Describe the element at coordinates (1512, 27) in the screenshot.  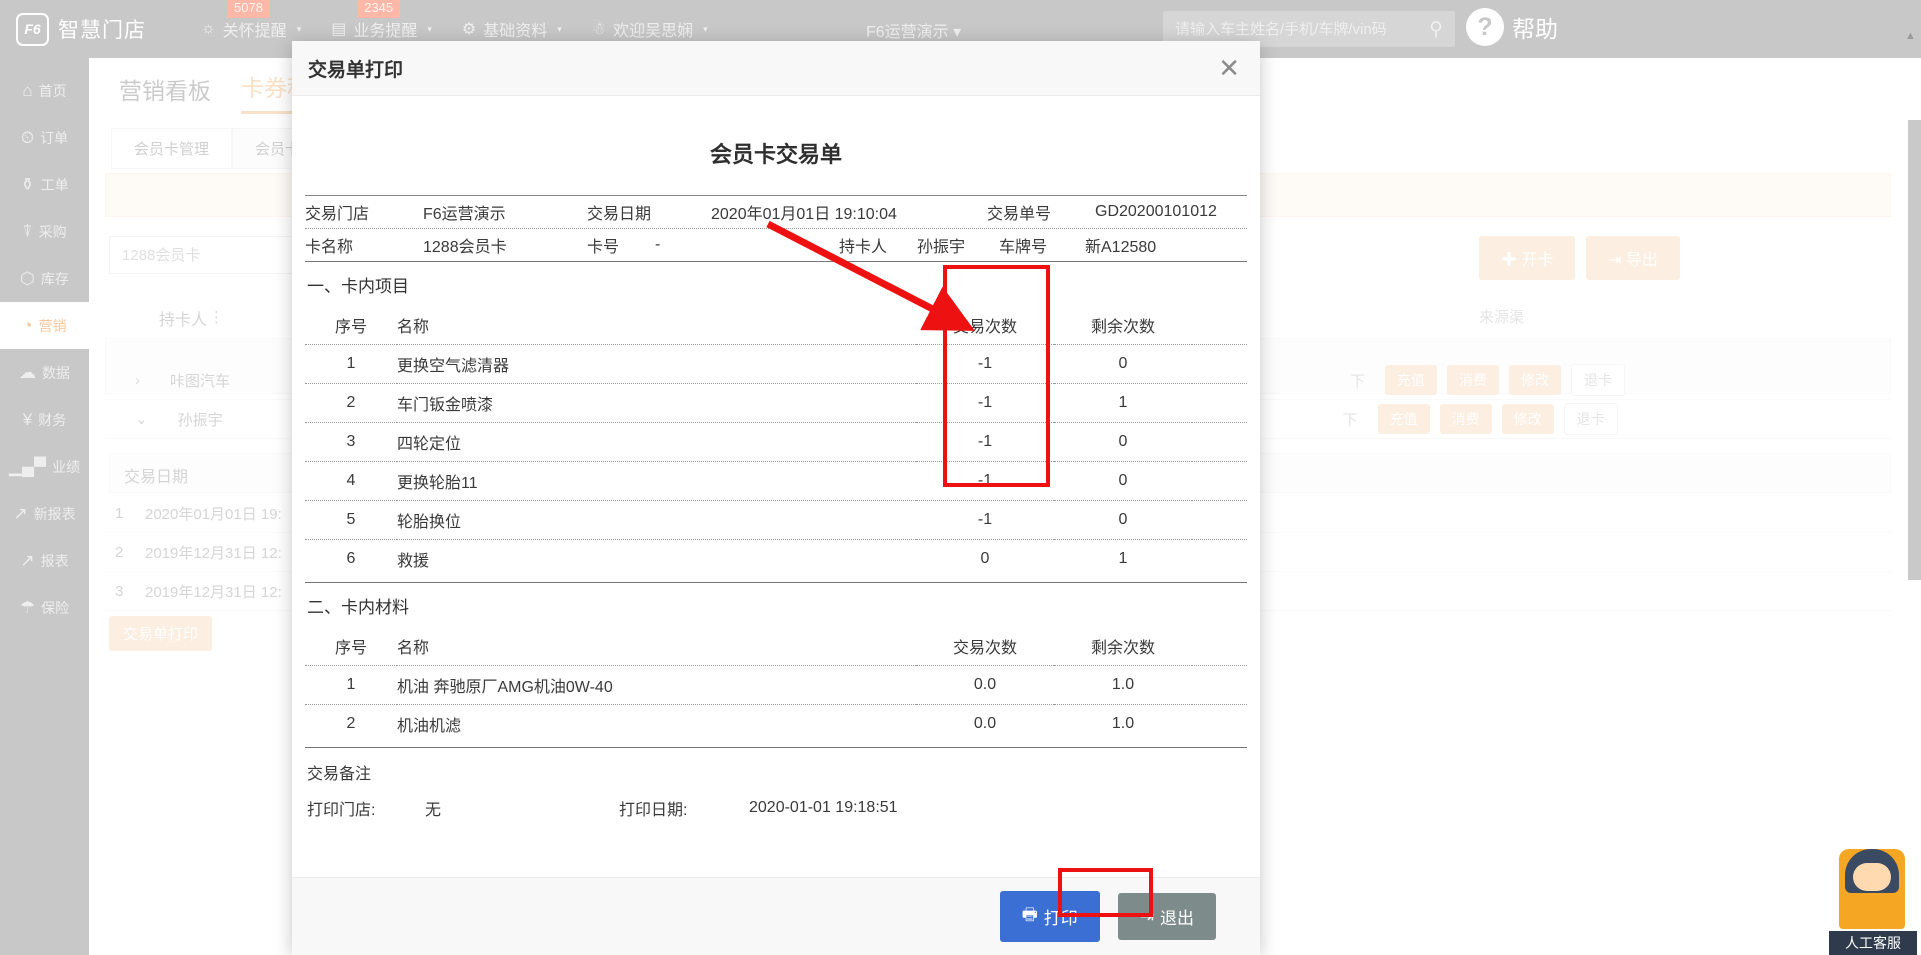
I see `help-button: ? 帮助` at that location.